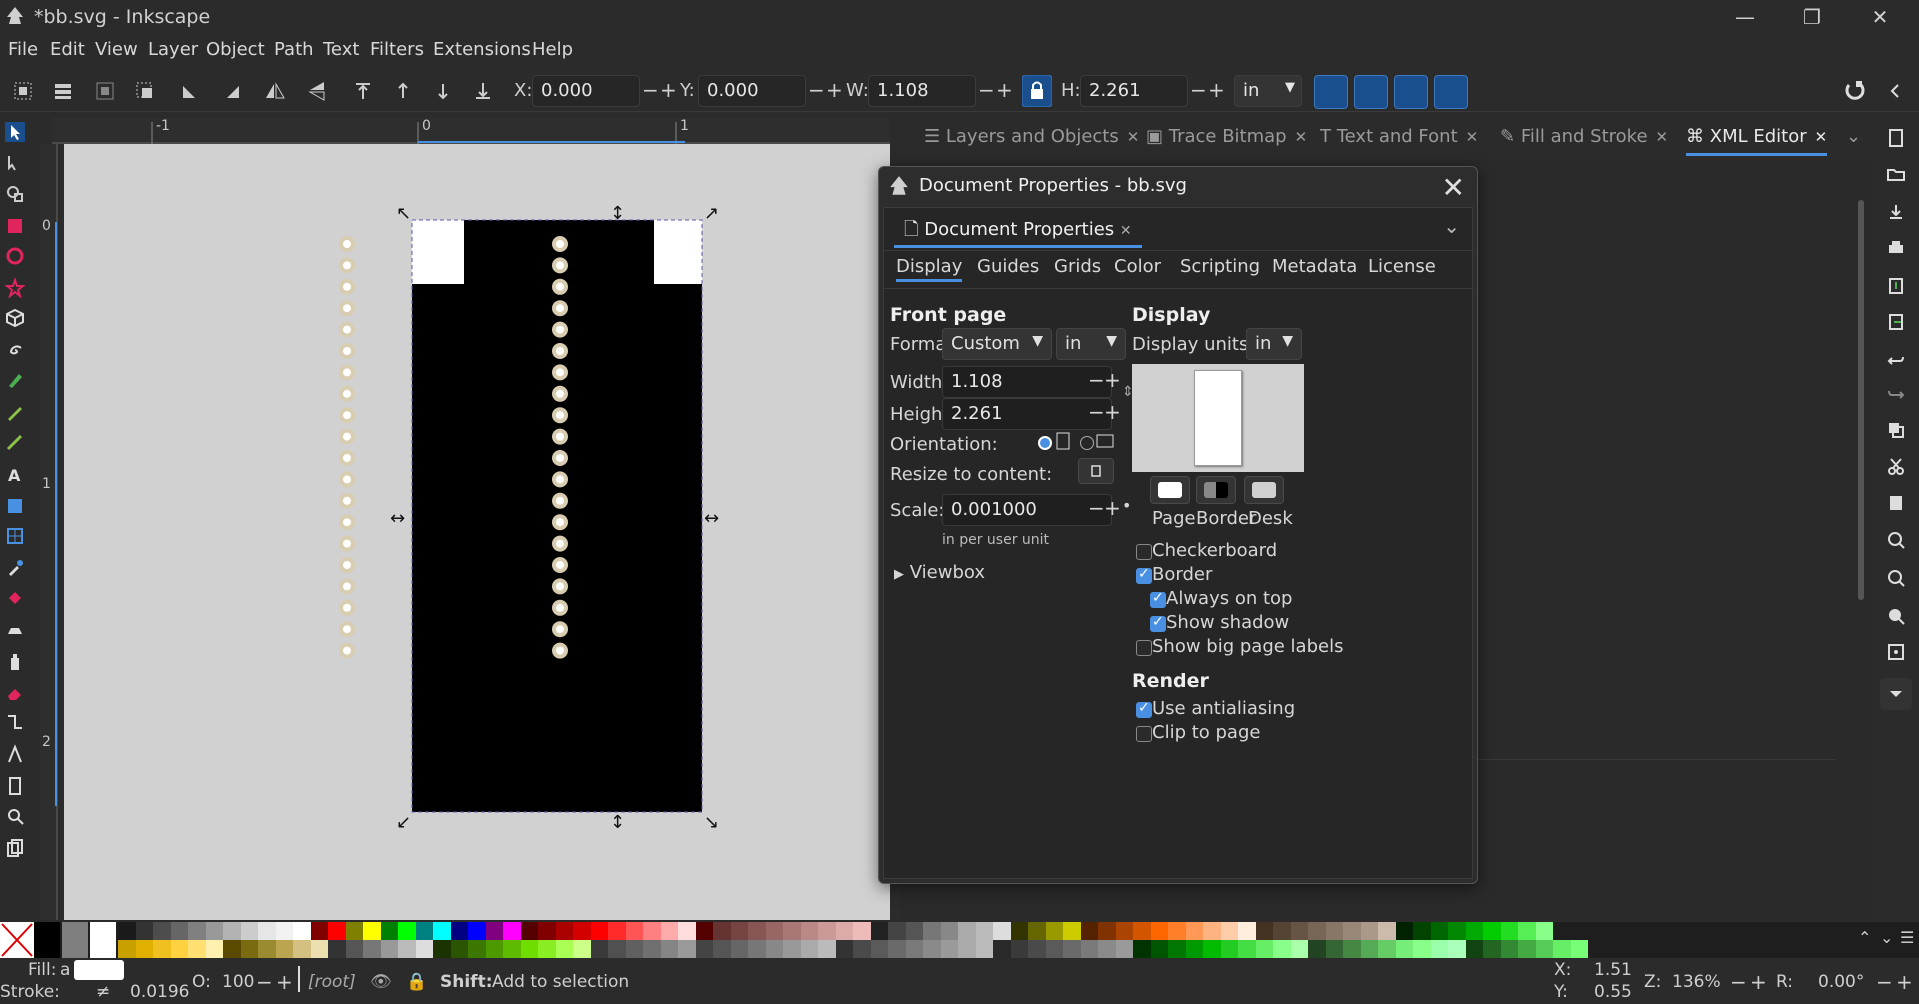 This screenshot has width=1919, height=1004. Describe the element at coordinates (1841, 982) in the screenshot. I see `rotate-input: 0.00°` at that location.